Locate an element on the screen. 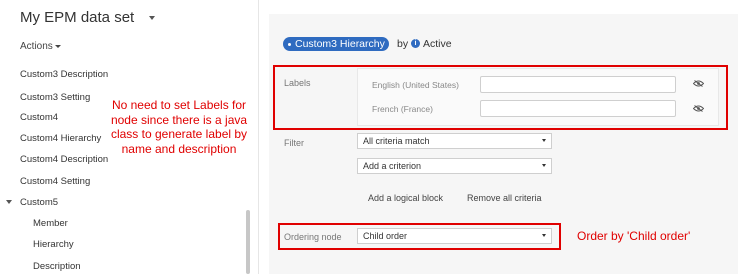 The image size is (738, 274). language-label-french: French (France) is located at coordinates (402, 109).